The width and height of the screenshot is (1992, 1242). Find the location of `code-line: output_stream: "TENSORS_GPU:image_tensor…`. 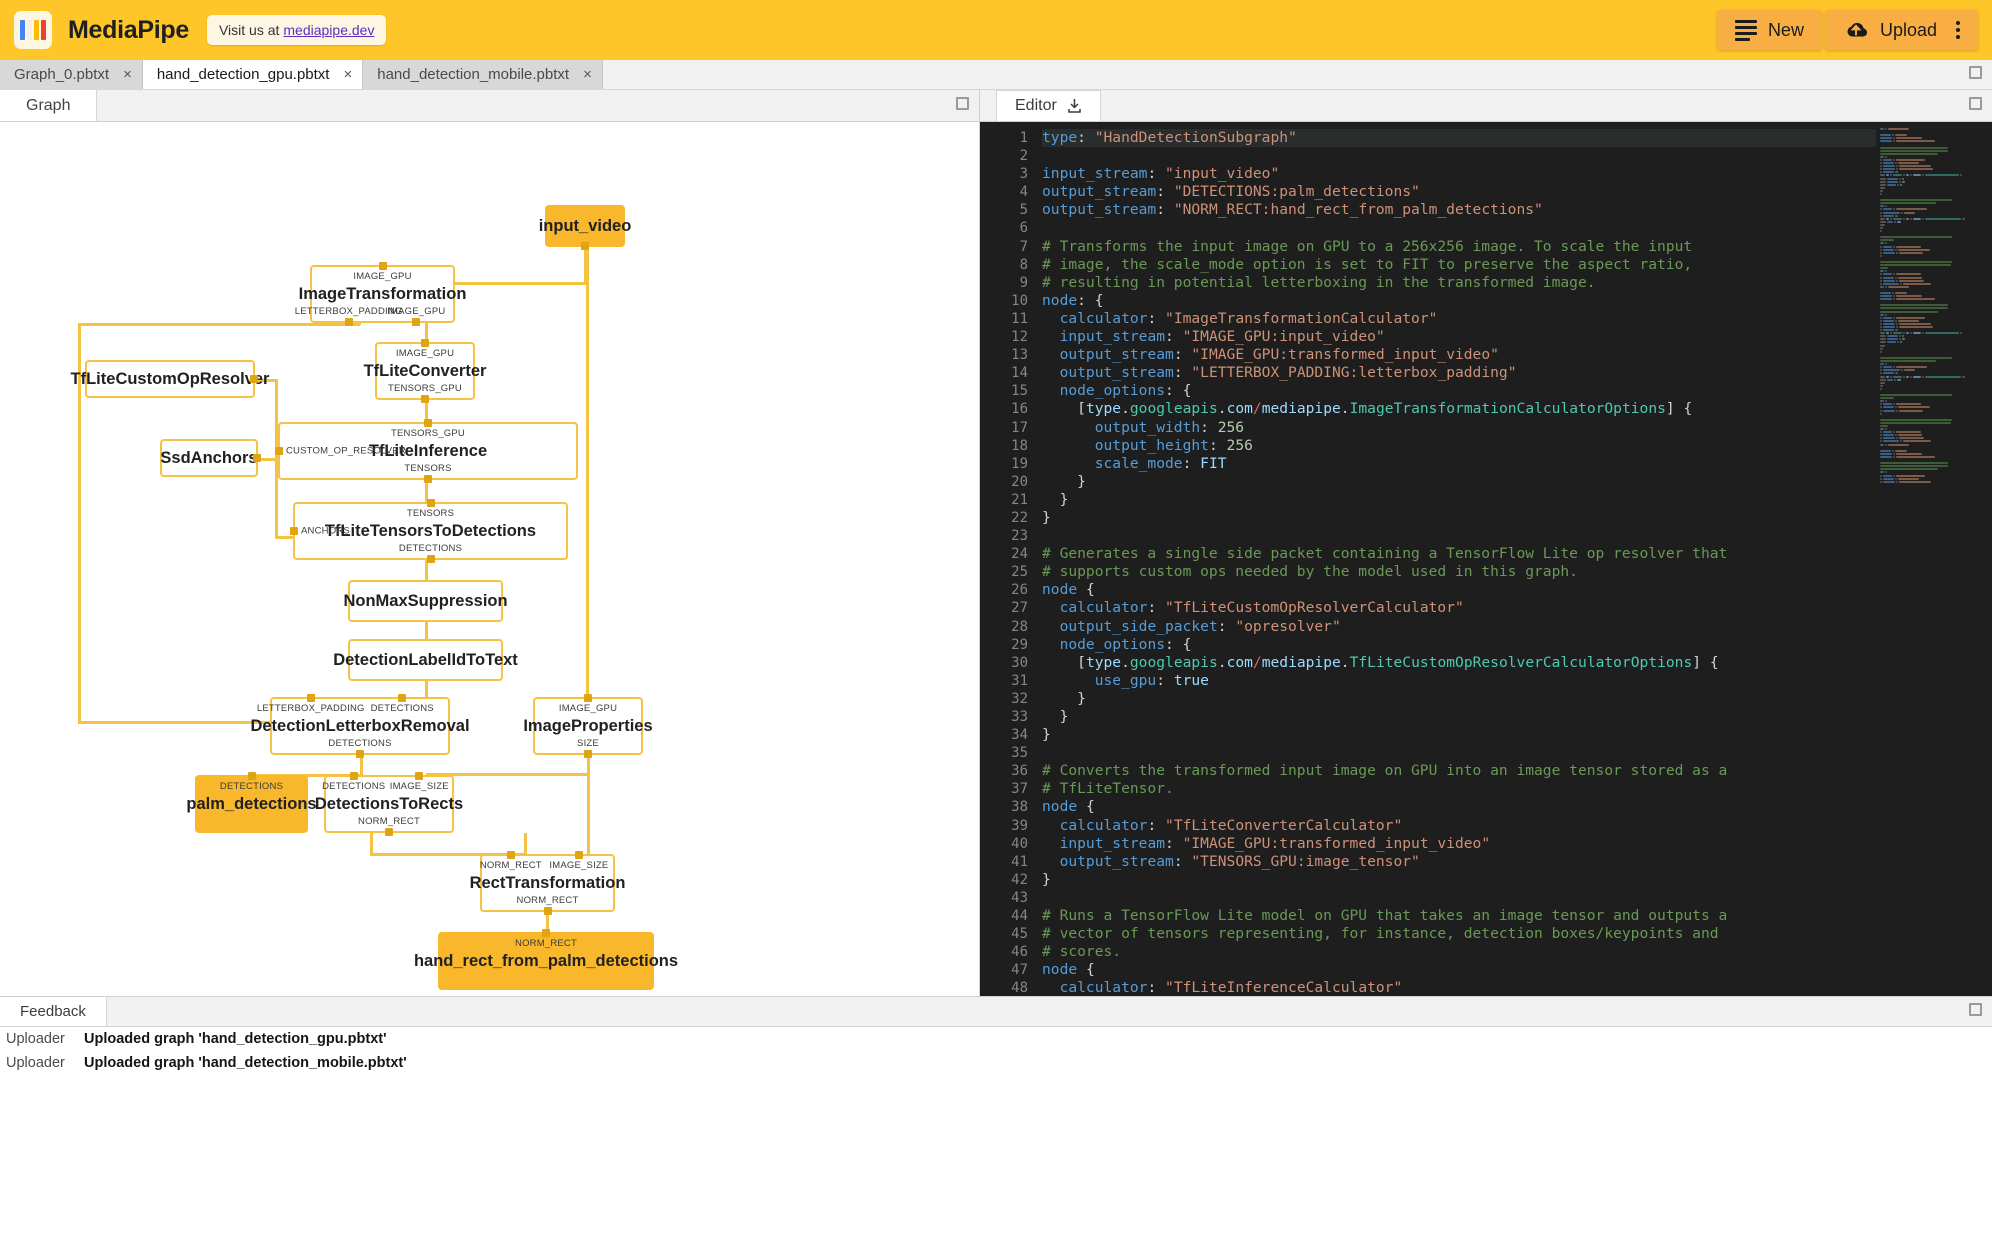

code-line: output_stream: "TENSORS_GPU:image_tensor… is located at coordinates (1239, 861).